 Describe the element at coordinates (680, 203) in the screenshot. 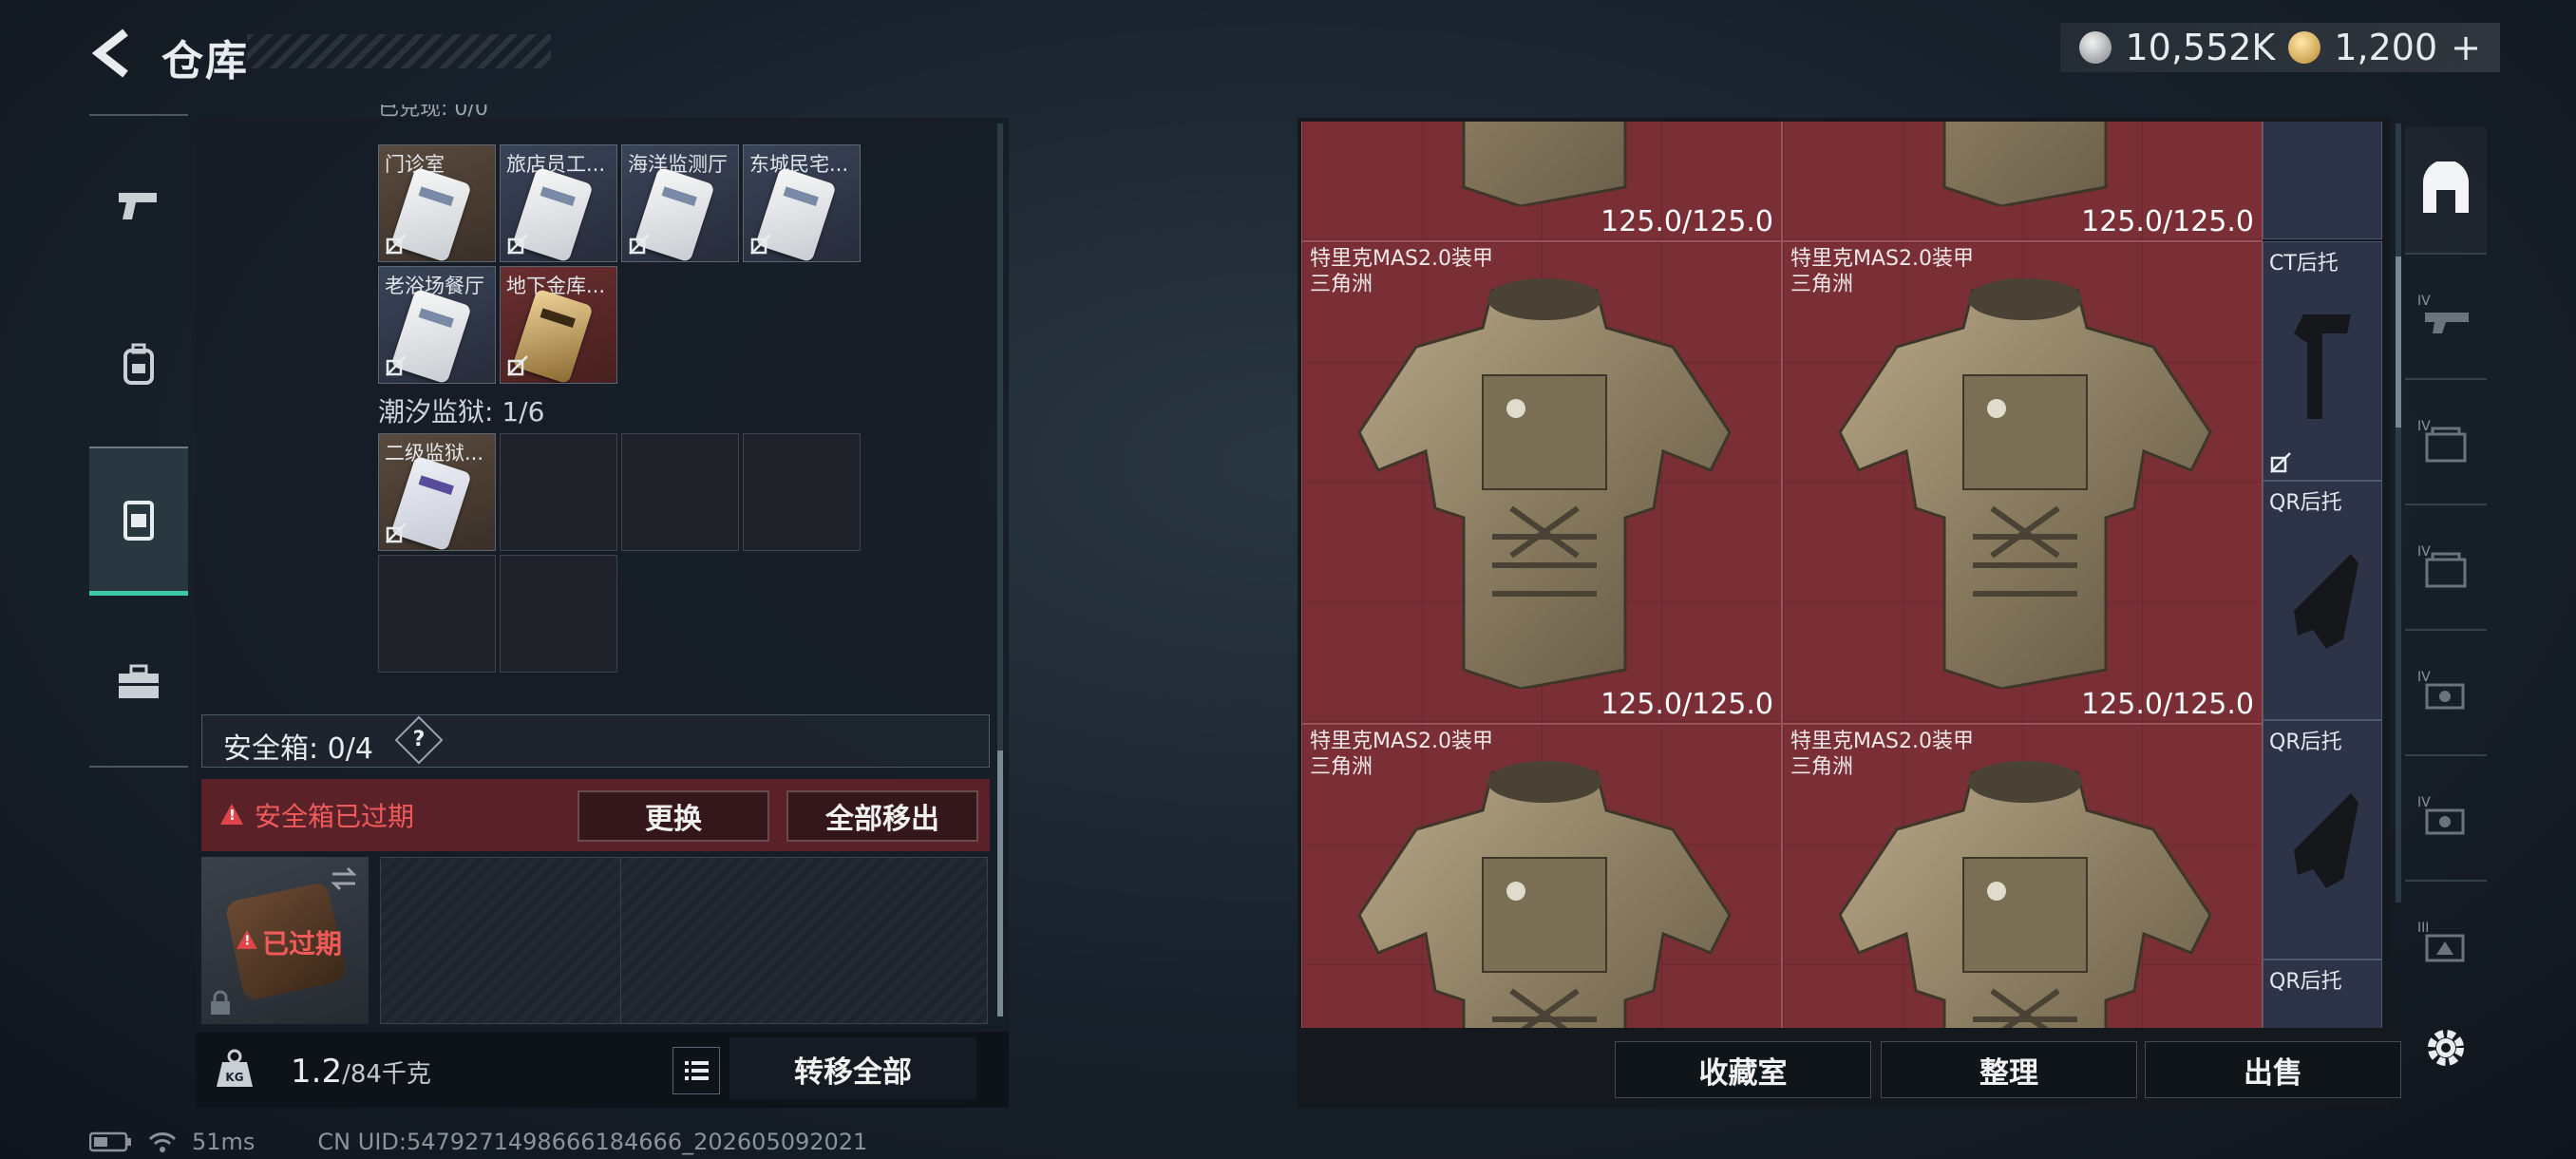

I see `keycard-item: 海洋监测厅` at that location.